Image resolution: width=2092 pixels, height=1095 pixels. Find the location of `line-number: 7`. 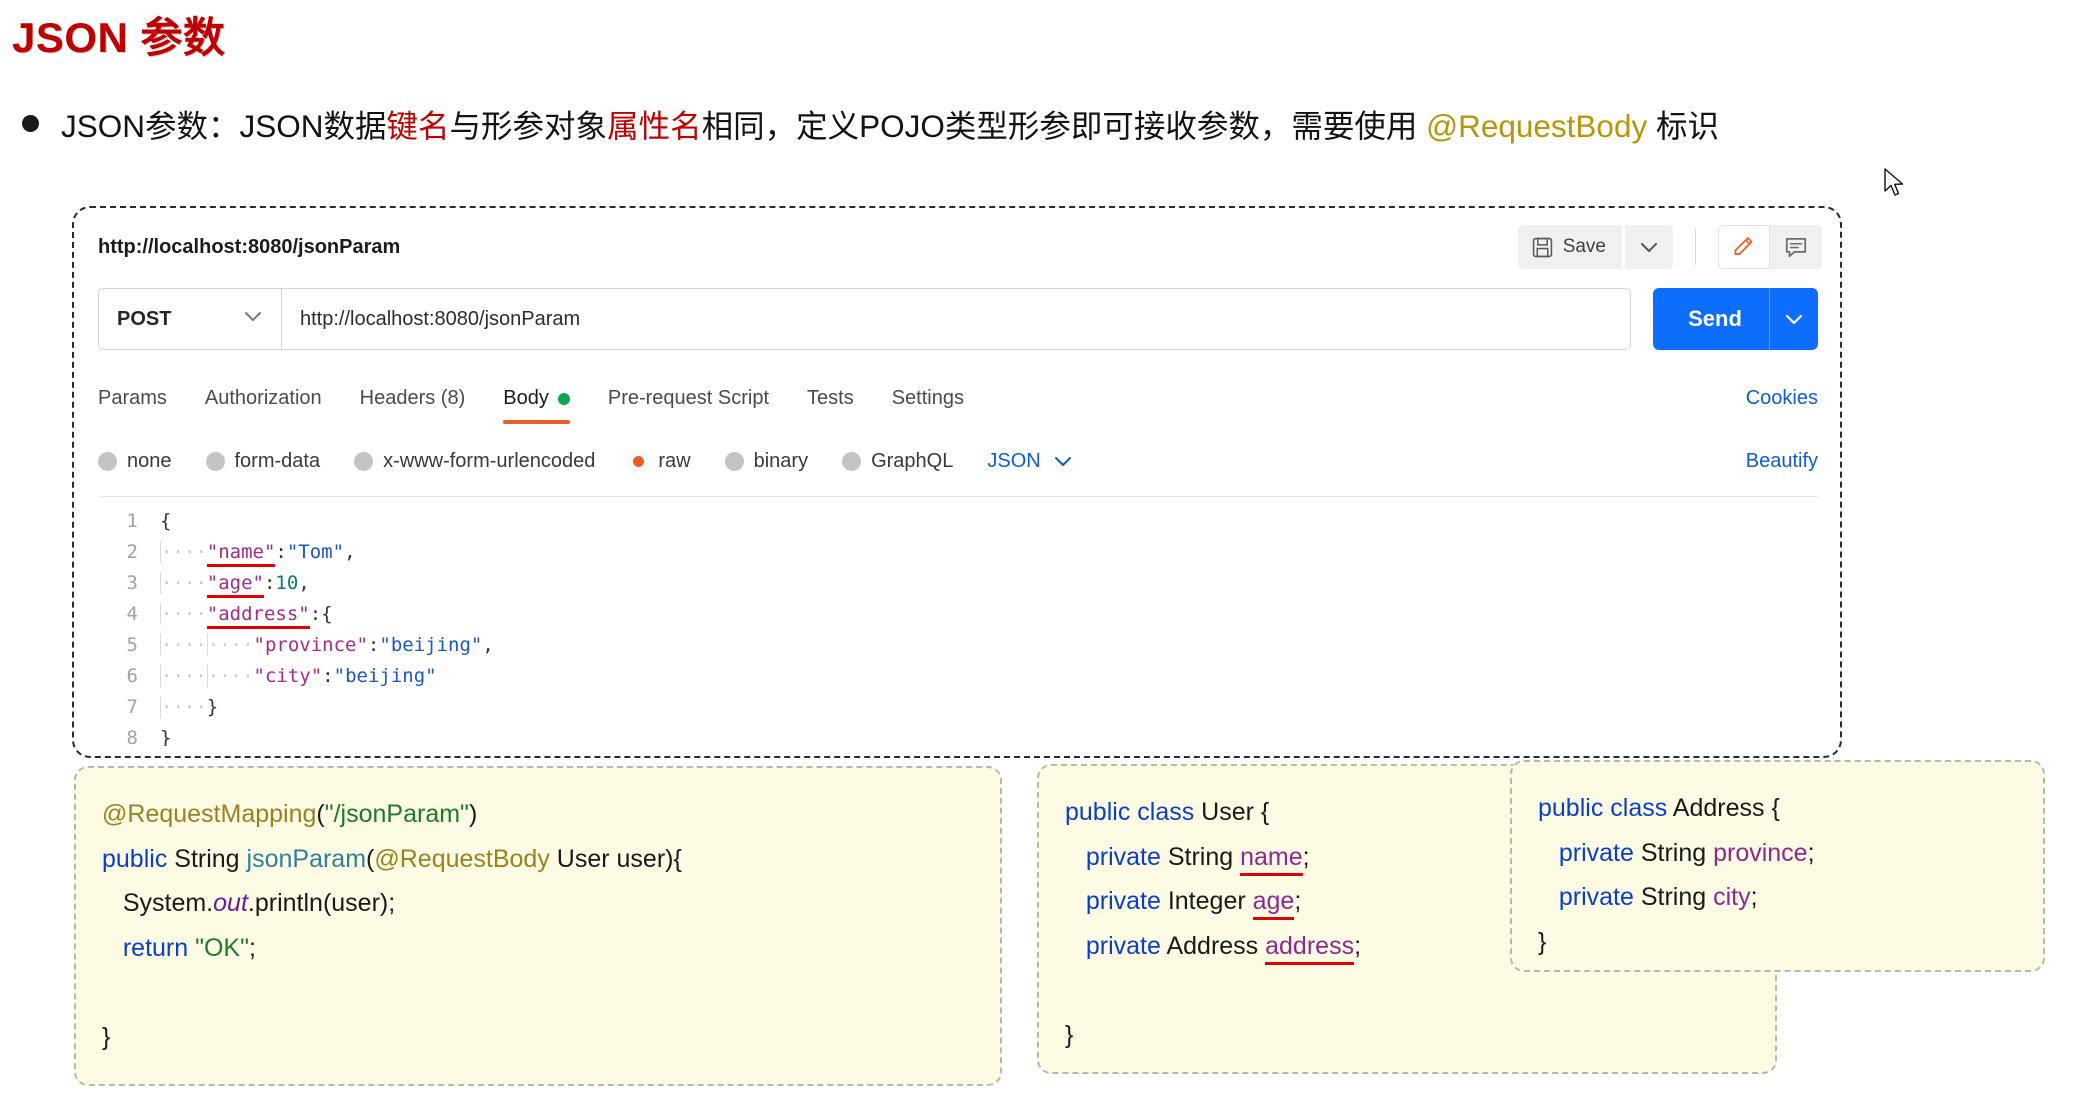

line-number: 7 is located at coordinates (132, 706).